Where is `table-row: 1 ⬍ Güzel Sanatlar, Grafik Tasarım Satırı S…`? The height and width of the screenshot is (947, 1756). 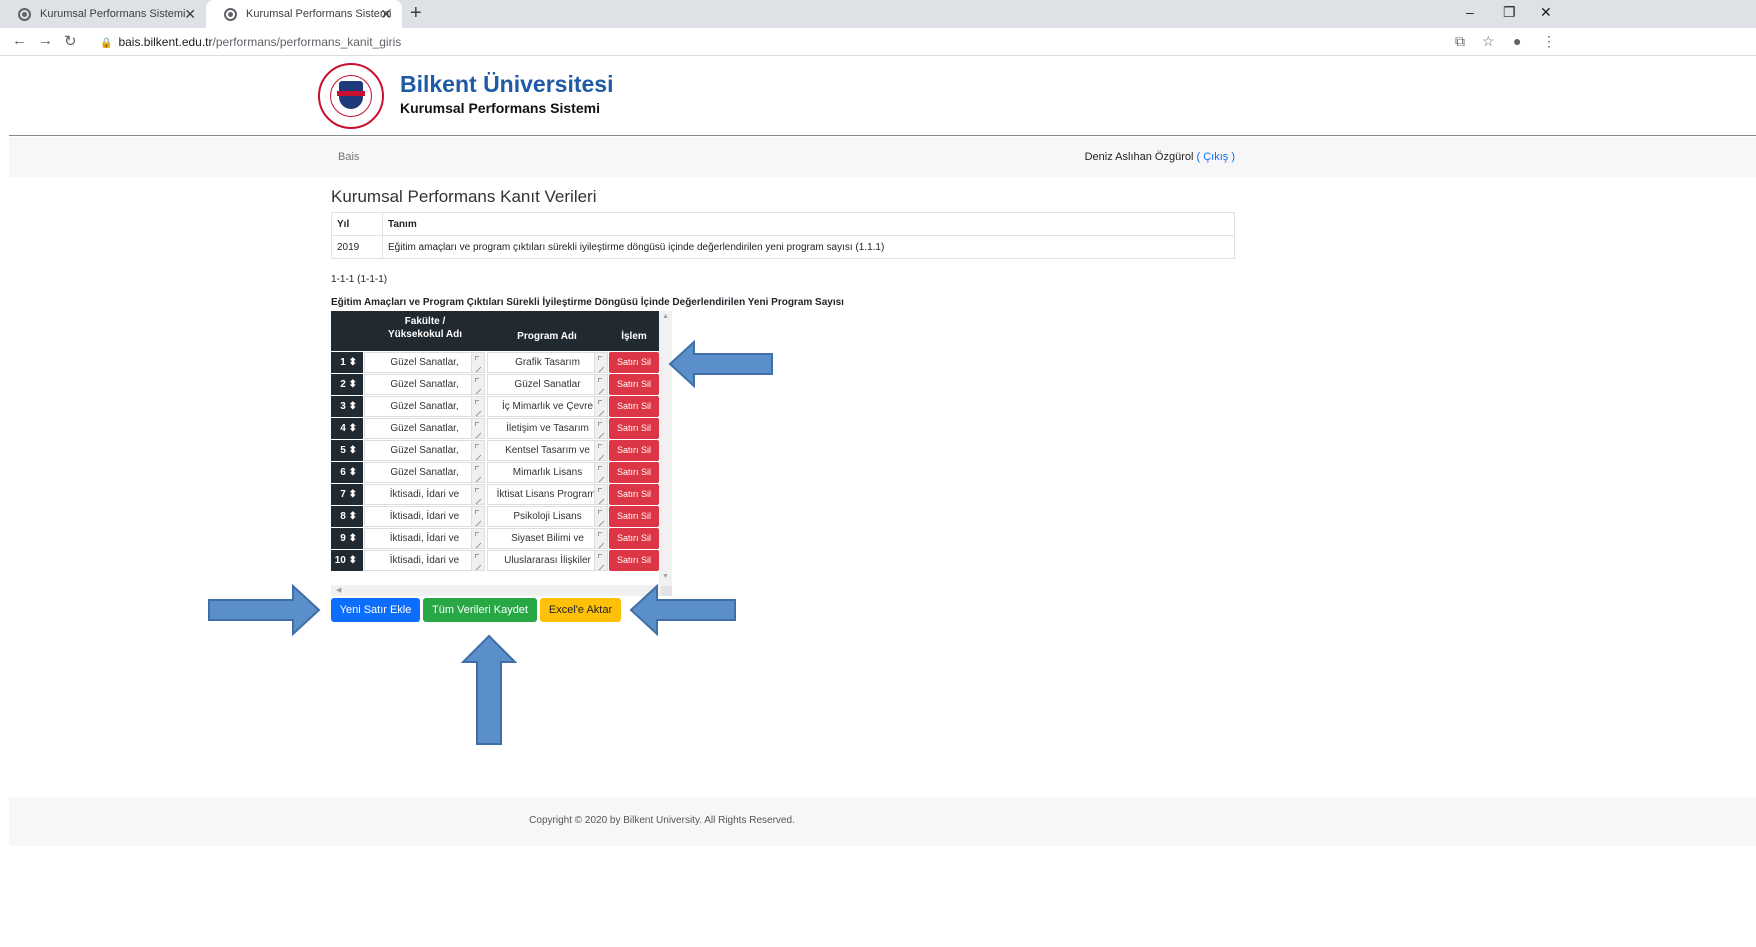
table-row: 1 ⬍ Güzel Sanatlar, Grafik Tasarım Satırı S… is located at coordinates (495, 363).